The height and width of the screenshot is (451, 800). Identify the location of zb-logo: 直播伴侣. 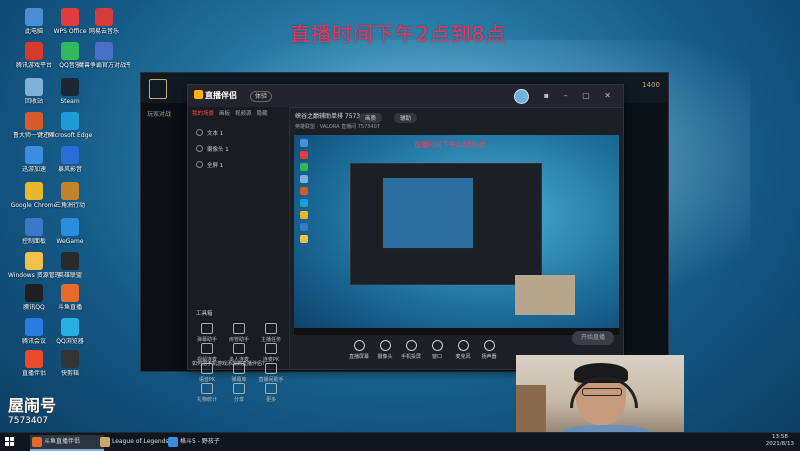
(215, 95).